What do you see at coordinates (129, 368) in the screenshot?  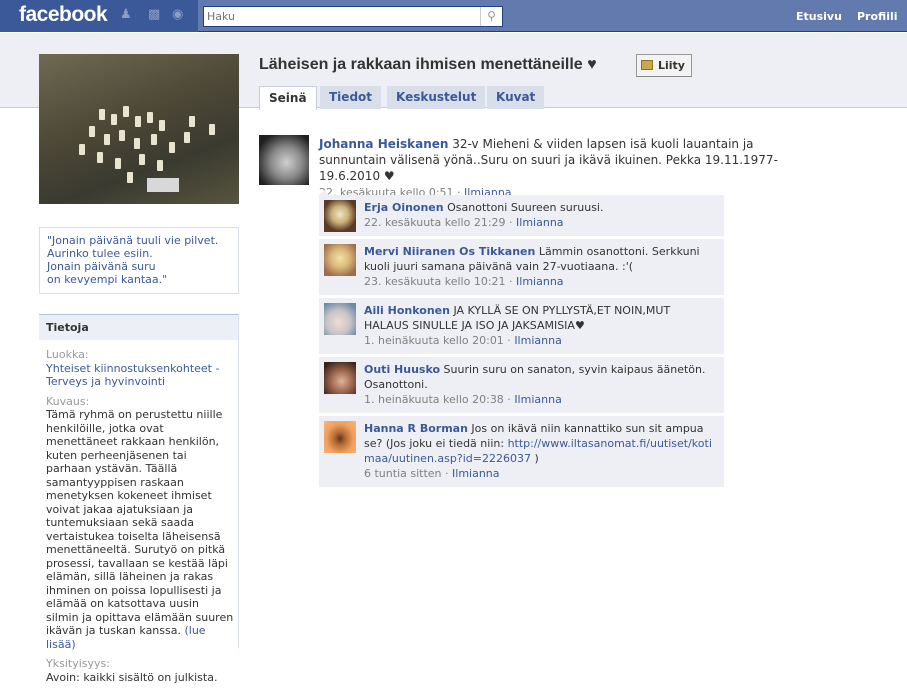 I see `category-link: Yhteiset kiinnostuksenkohteet` at bounding box center [129, 368].